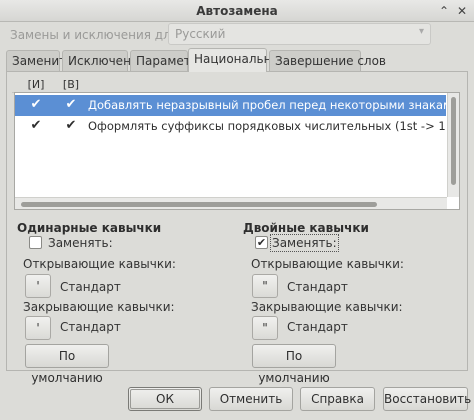 The width and height of the screenshot is (474, 420). What do you see at coordinates (421, 31) in the screenshot?
I see `chevron-down-icon: ▾` at bounding box center [421, 31].